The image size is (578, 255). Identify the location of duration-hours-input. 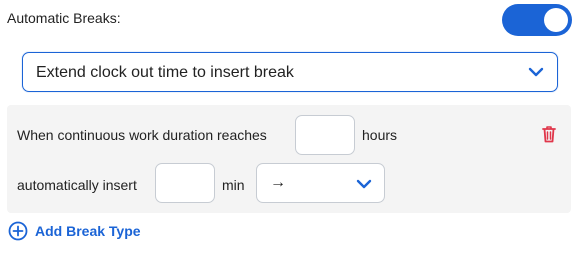
(325, 135).